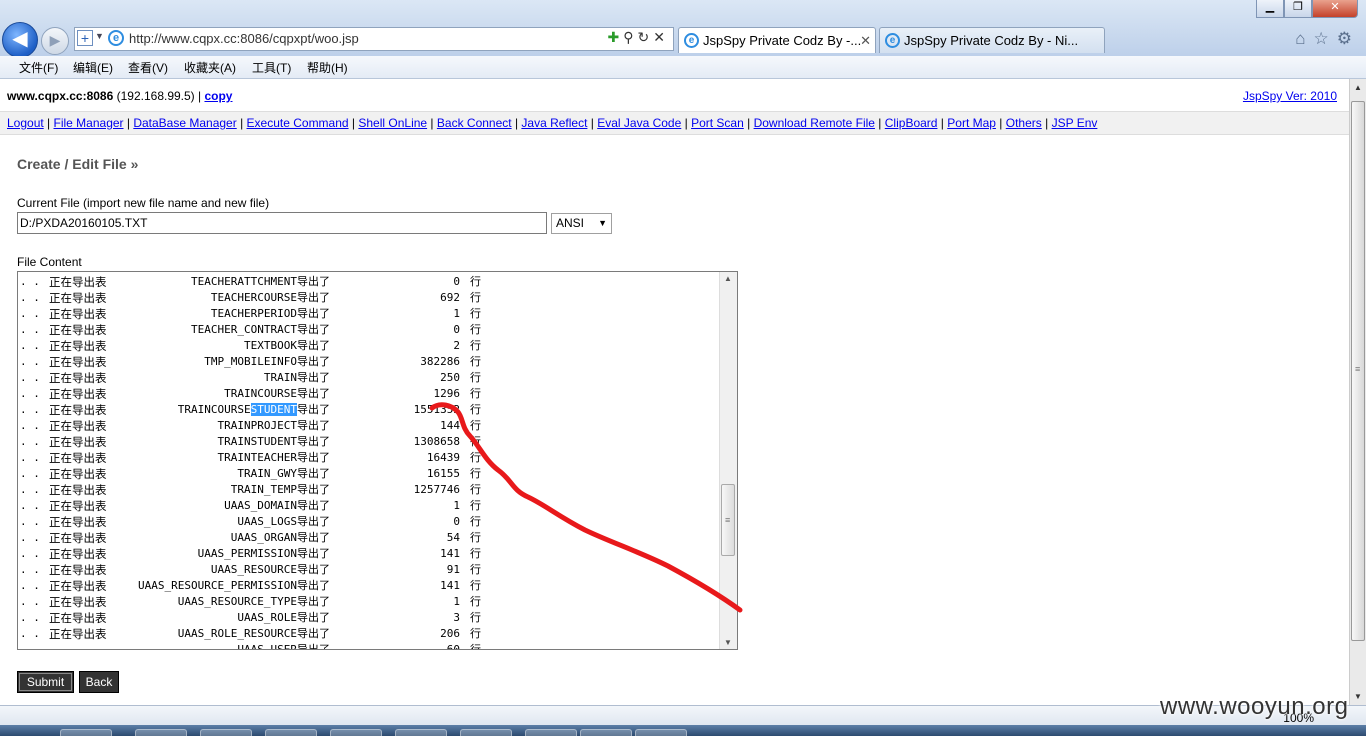  I want to click on nav-link-back-connect: Back Connect, so click(474, 123).